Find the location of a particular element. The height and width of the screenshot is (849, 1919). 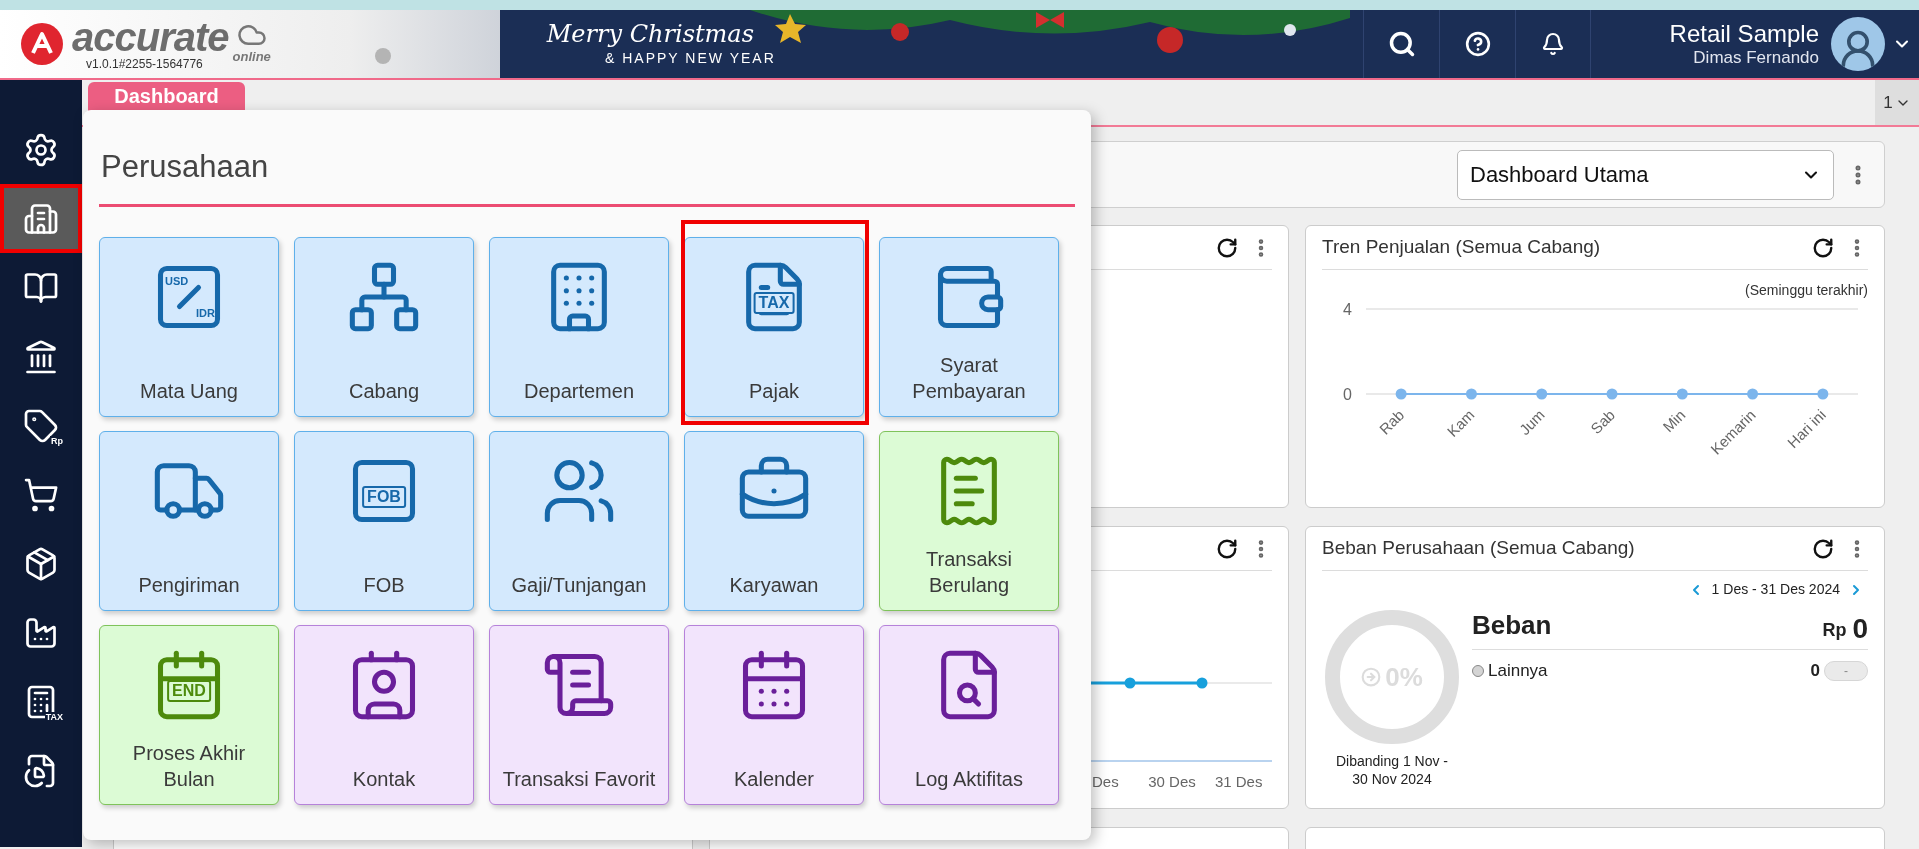

brand-name: accurate is located at coordinates (150, 37).